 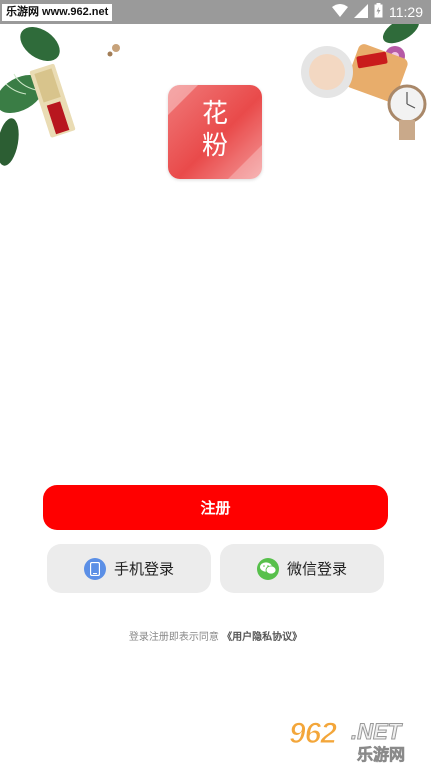 What do you see at coordinates (361, 75) in the screenshot?
I see `decor-cosmetics-watch` at bounding box center [361, 75].